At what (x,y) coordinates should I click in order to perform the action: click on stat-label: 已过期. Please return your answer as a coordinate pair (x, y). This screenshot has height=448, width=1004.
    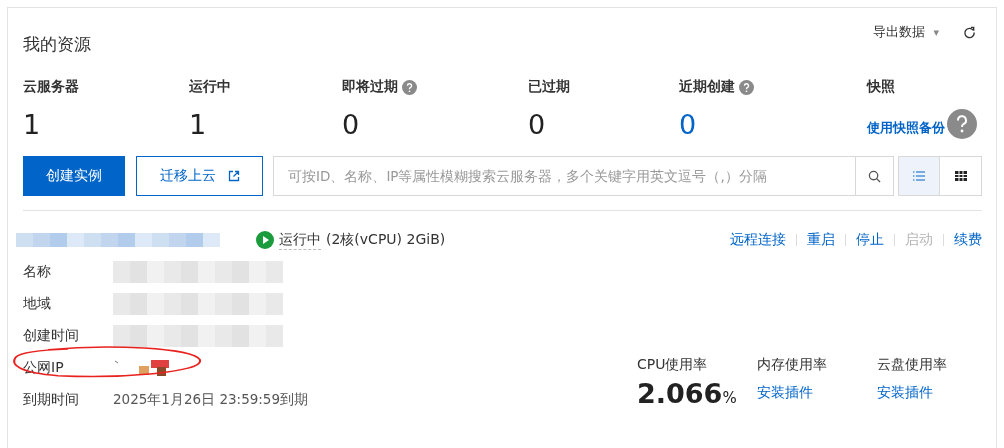
    Looking at the image, I should click on (549, 87).